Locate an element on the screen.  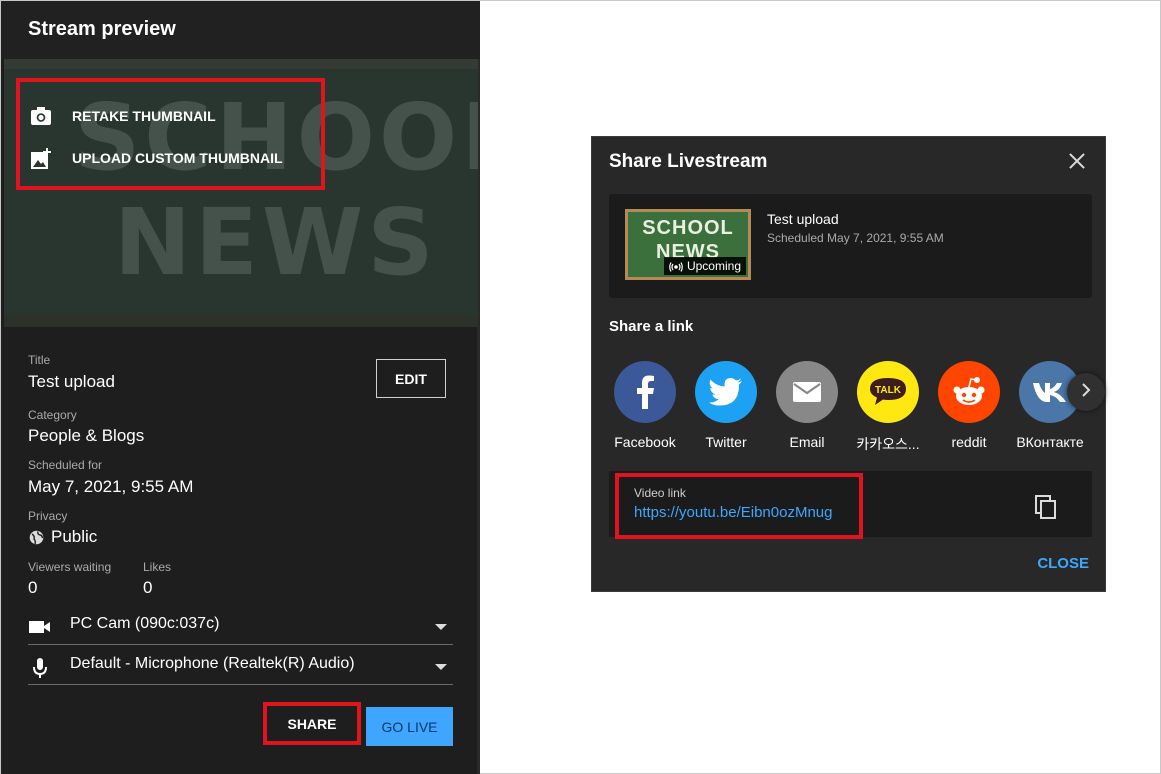
retake-thumbnail-label: RETAKE THUMBNAIL is located at coordinates (144, 116).